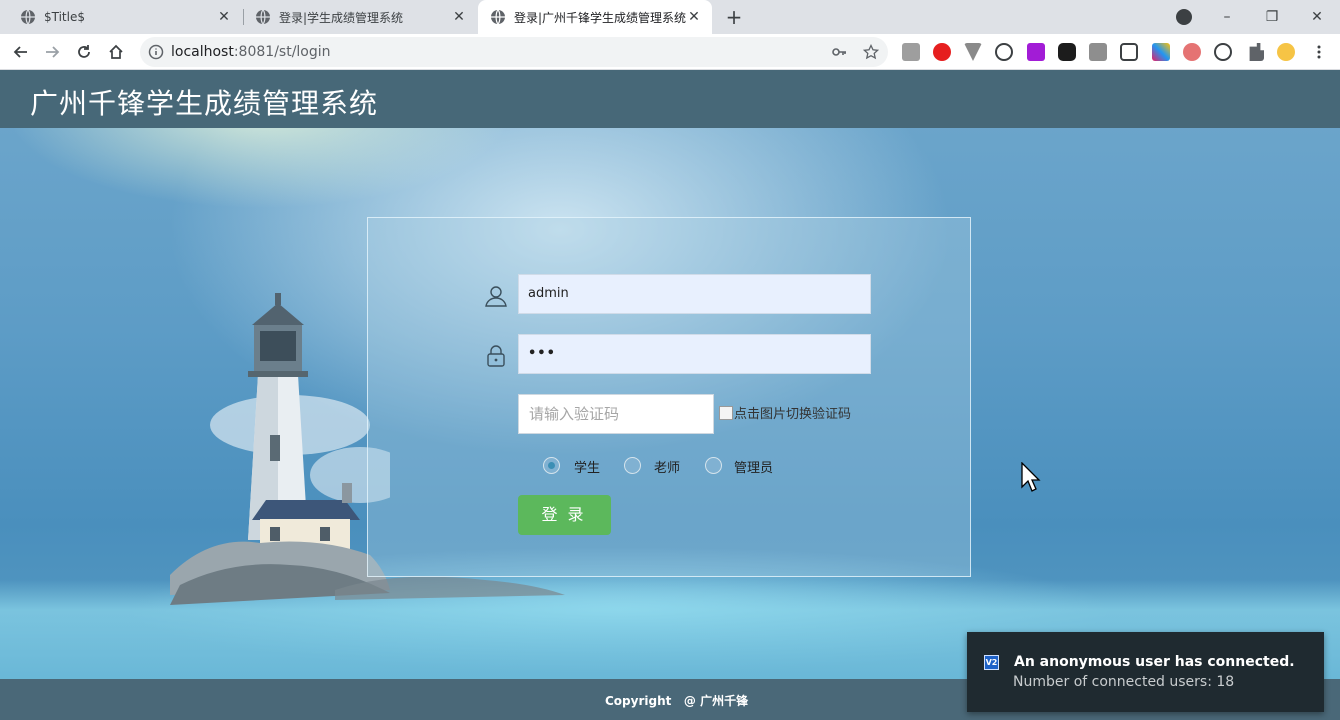 The image size is (1340, 720). What do you see at coordinates (496, 296) in the screenshot?
I see `user-icon` at bounding box center [496, 296].